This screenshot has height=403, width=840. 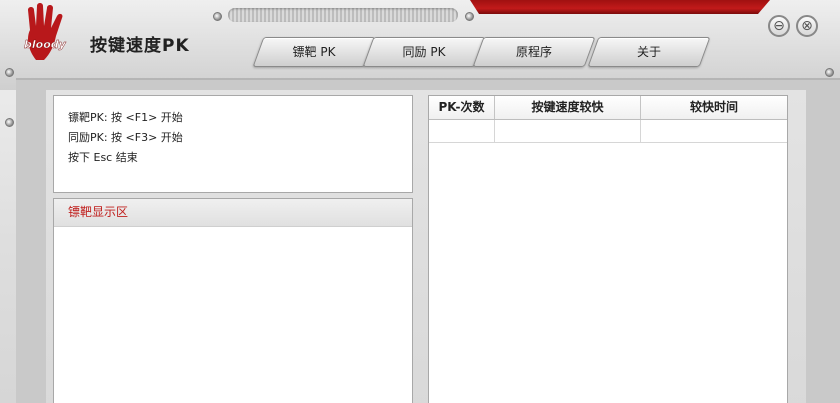 I want to click on app-title: 按键速度PK, so click(x=140, y=46).